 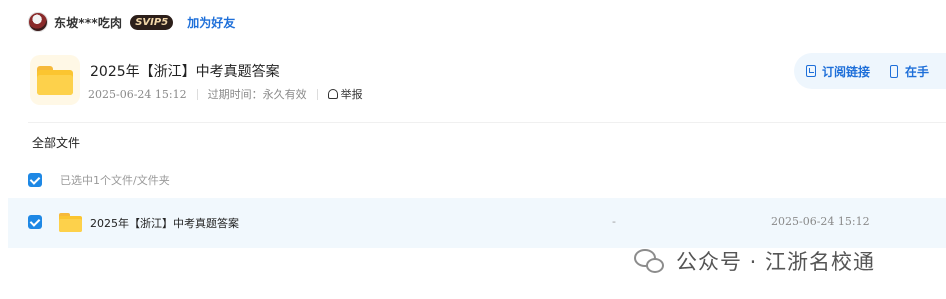 What do you see at coordinates (56, 142) in the screenshot?
I see `breadcrumb: 全部文件` at bounding box center [56, 142].